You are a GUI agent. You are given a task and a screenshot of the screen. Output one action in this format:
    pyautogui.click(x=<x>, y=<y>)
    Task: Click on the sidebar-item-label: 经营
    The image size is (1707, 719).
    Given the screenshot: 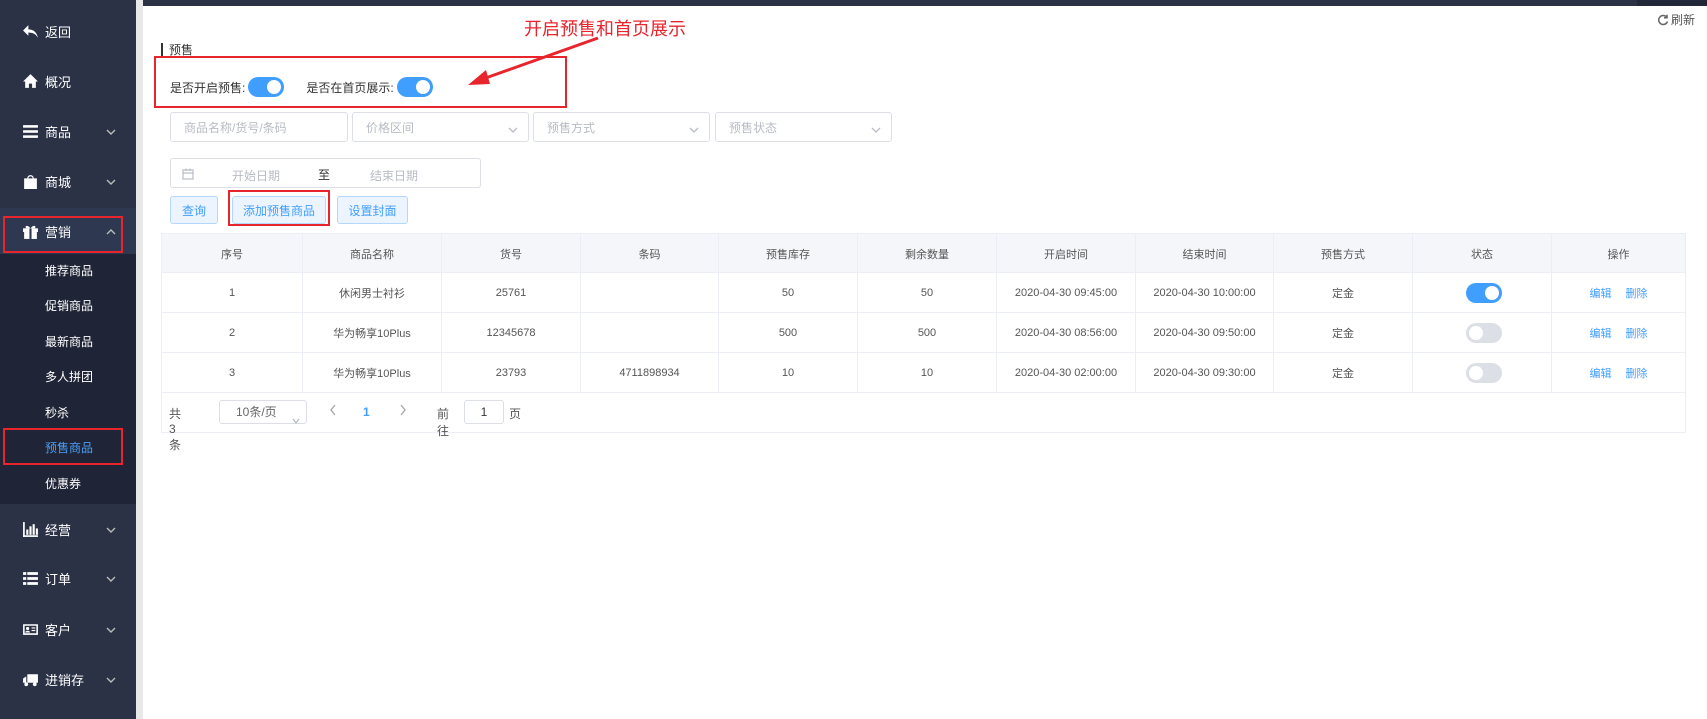 What is the action you would take?
    pyautogui.click(x=58, y=530)
    